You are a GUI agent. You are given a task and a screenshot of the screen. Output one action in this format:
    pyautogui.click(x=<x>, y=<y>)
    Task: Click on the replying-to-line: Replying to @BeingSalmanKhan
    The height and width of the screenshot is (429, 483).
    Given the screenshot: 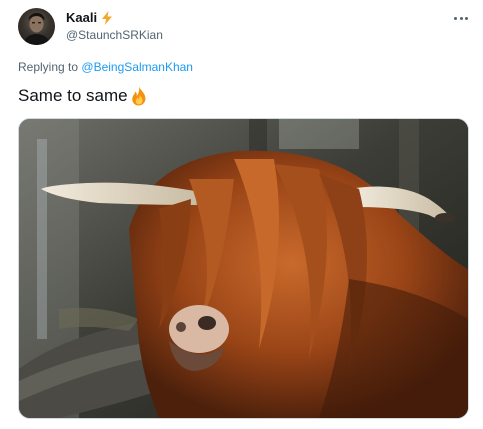 What is the action you would take?
    pyautogui.click(x=105, y=67)
    